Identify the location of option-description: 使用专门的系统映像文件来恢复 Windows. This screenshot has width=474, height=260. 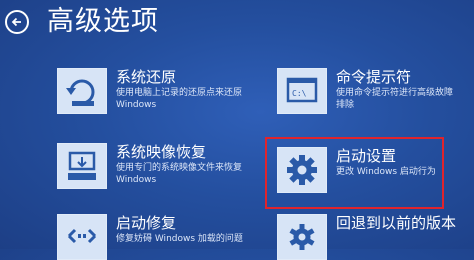
(179, 174).